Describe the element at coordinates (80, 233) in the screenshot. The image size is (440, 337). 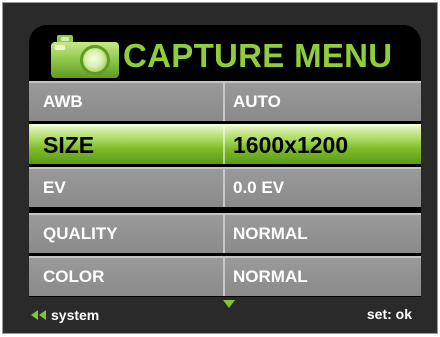
I see `row-label: QUALITY` at that location.